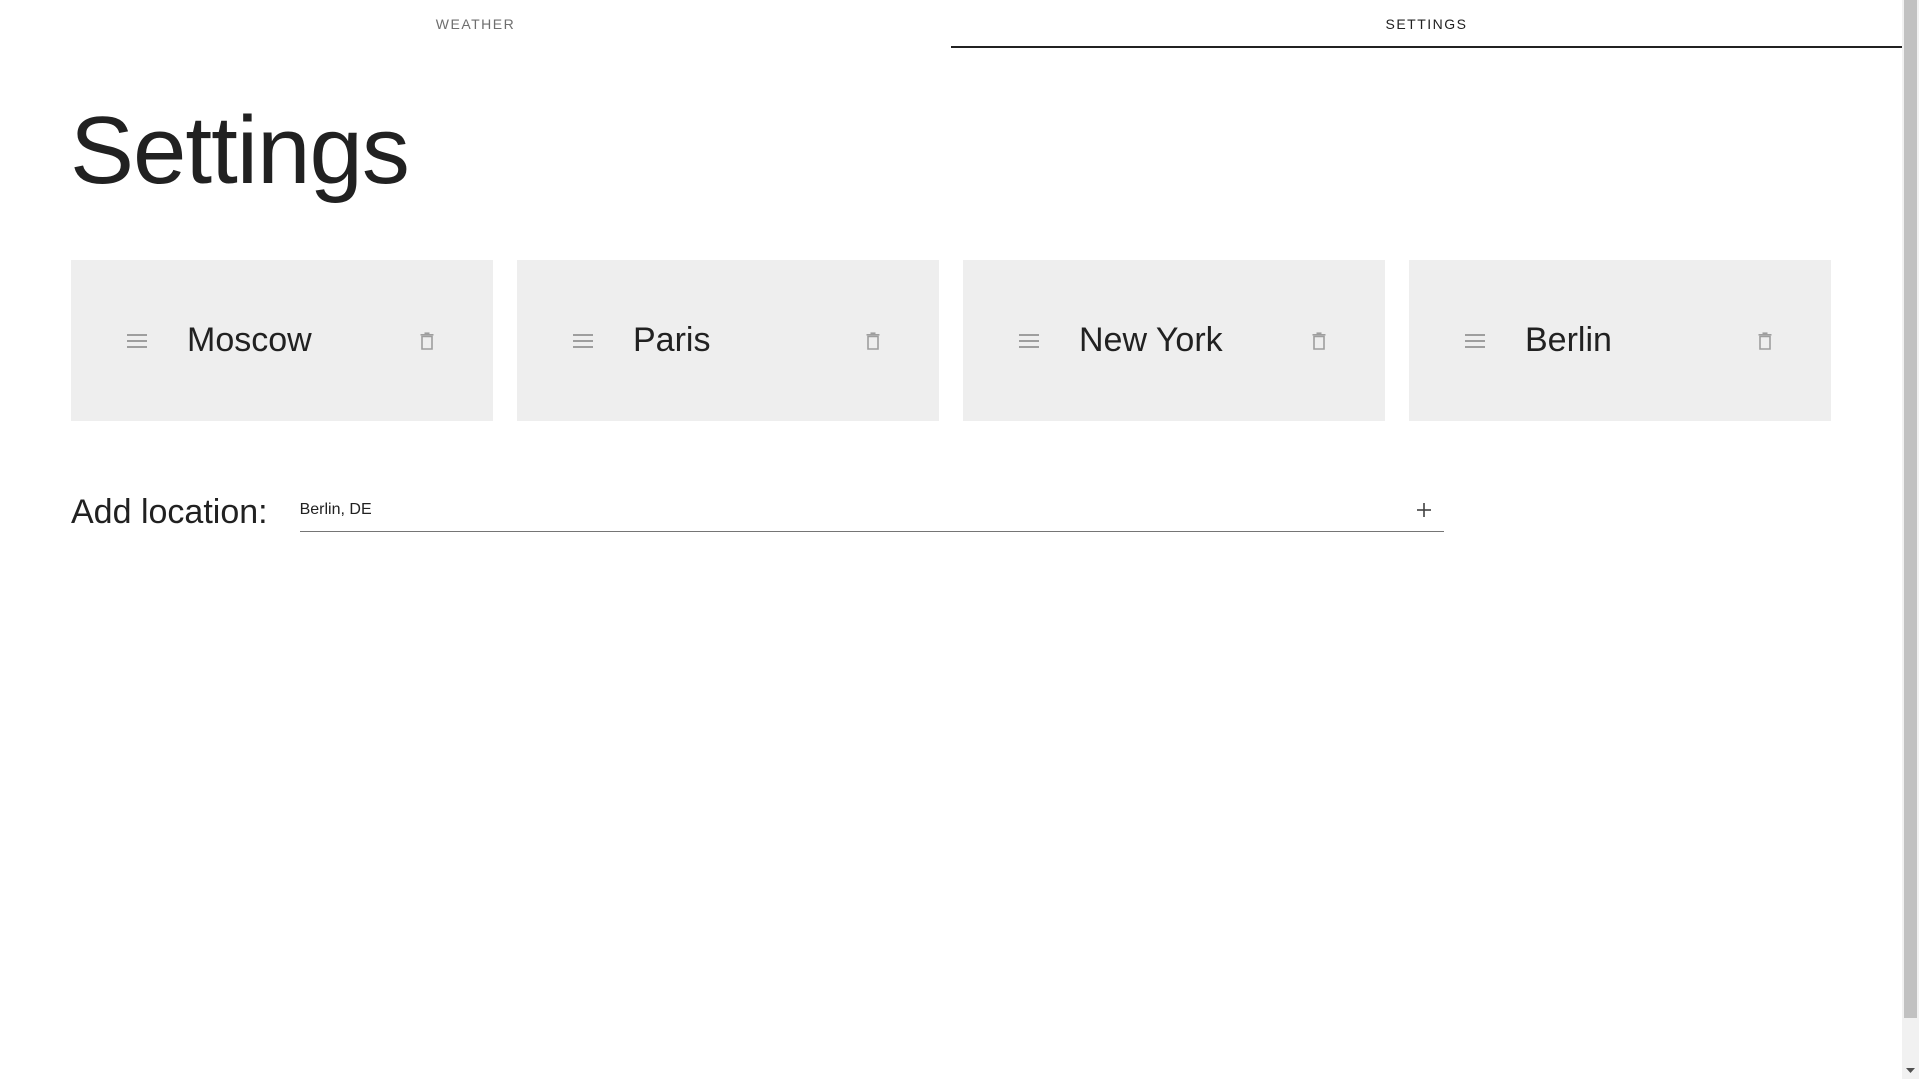  I want to click on scrollbar-thumb, so click(1910, 509).